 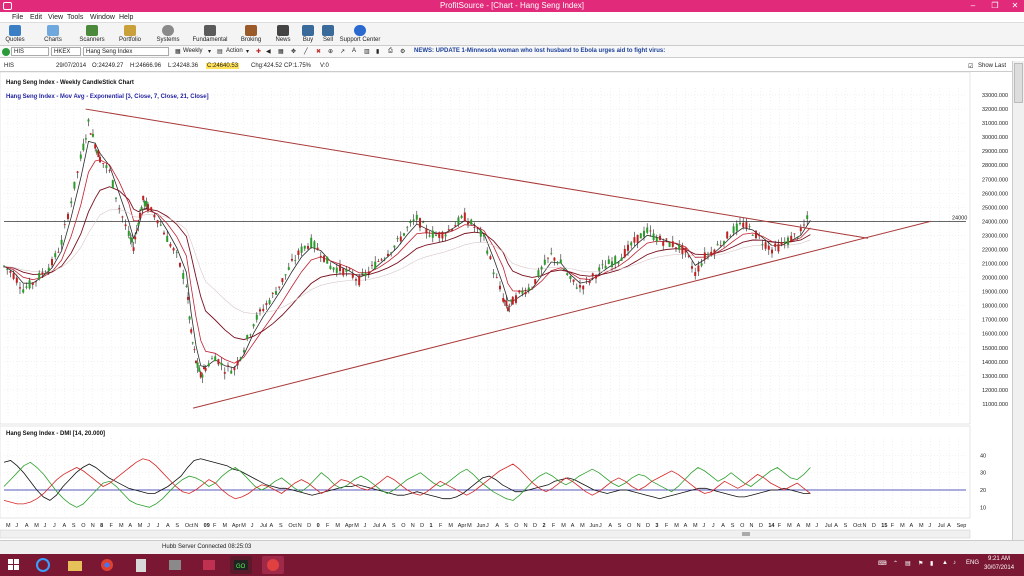 I want to click on x-tick-label: J, so click(x=16, y=526).